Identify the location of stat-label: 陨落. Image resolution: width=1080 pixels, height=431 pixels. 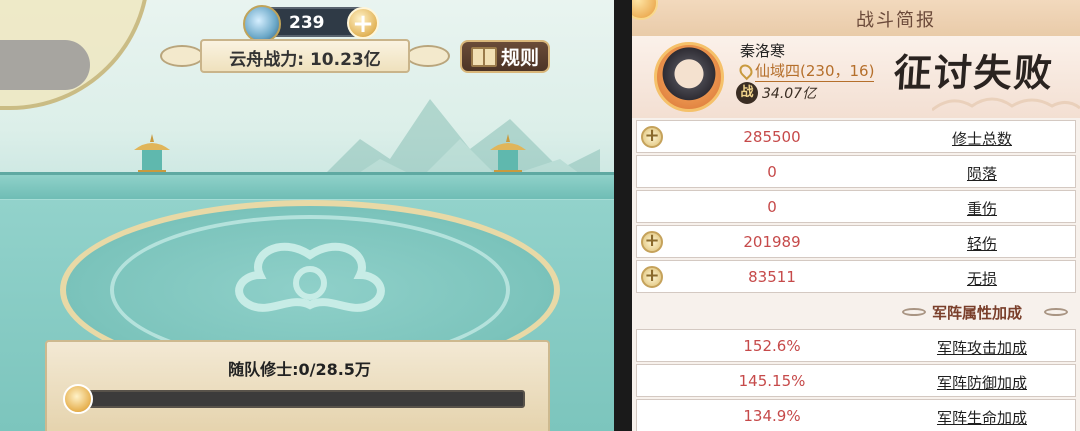
(981, 174).